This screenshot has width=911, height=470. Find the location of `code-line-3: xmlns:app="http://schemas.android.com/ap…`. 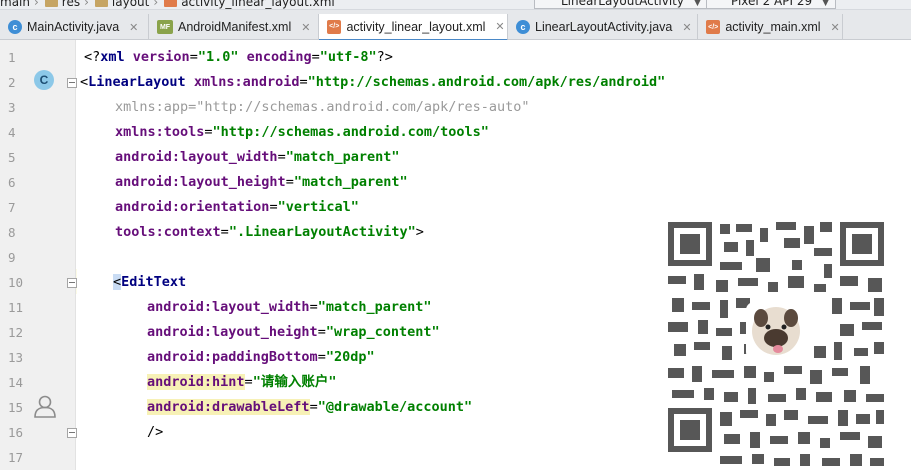

code-line-3: xmlns:app="http://schemas.android.com/ap… is located at coordinates (322, 107).